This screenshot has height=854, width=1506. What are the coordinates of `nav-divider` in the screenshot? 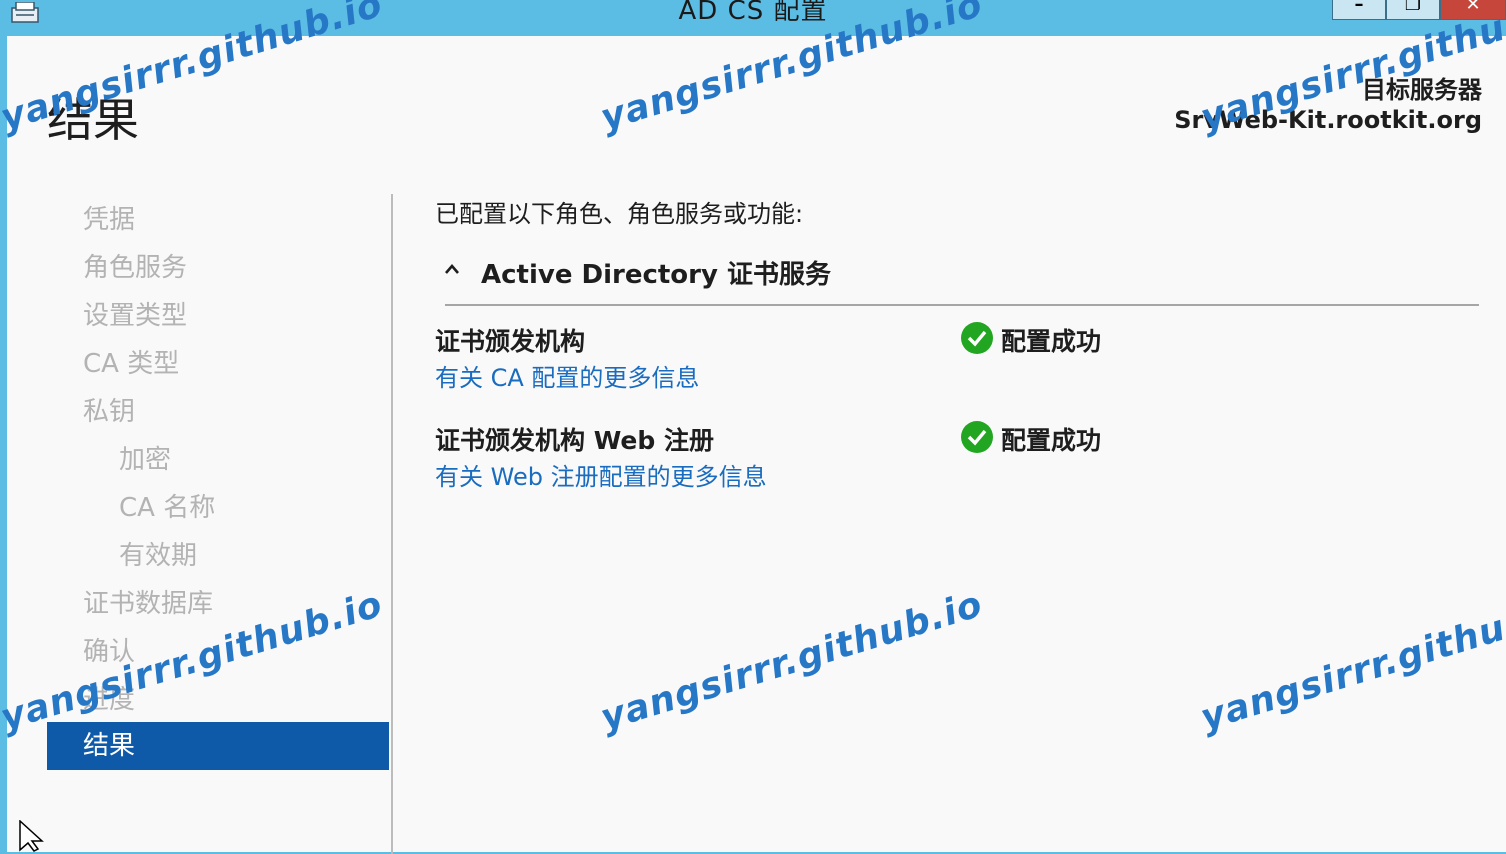 It's located at (392, 524).